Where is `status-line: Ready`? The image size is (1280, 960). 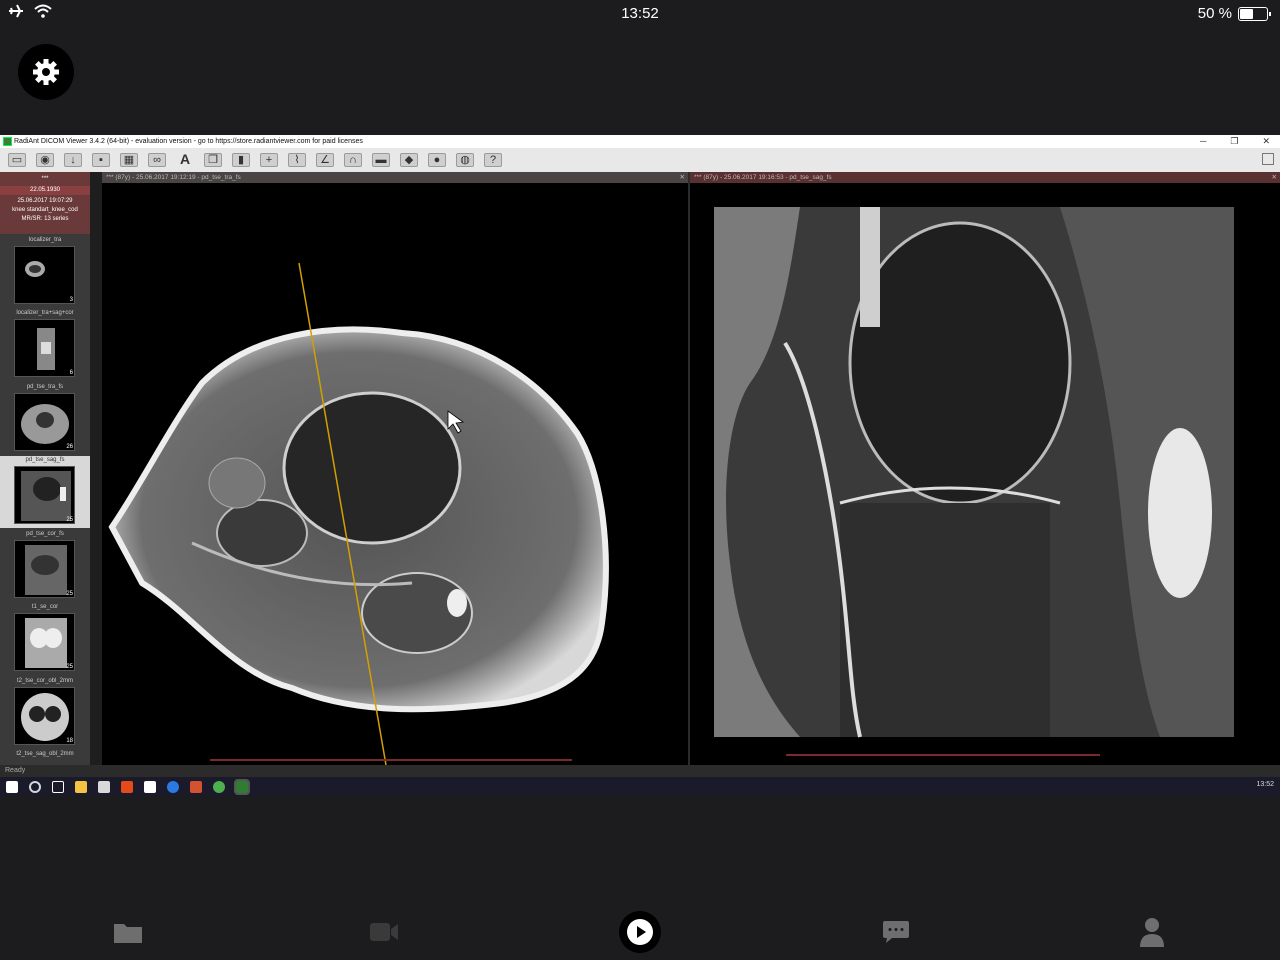
status-line: Ready is located at coordinates (640, 771).